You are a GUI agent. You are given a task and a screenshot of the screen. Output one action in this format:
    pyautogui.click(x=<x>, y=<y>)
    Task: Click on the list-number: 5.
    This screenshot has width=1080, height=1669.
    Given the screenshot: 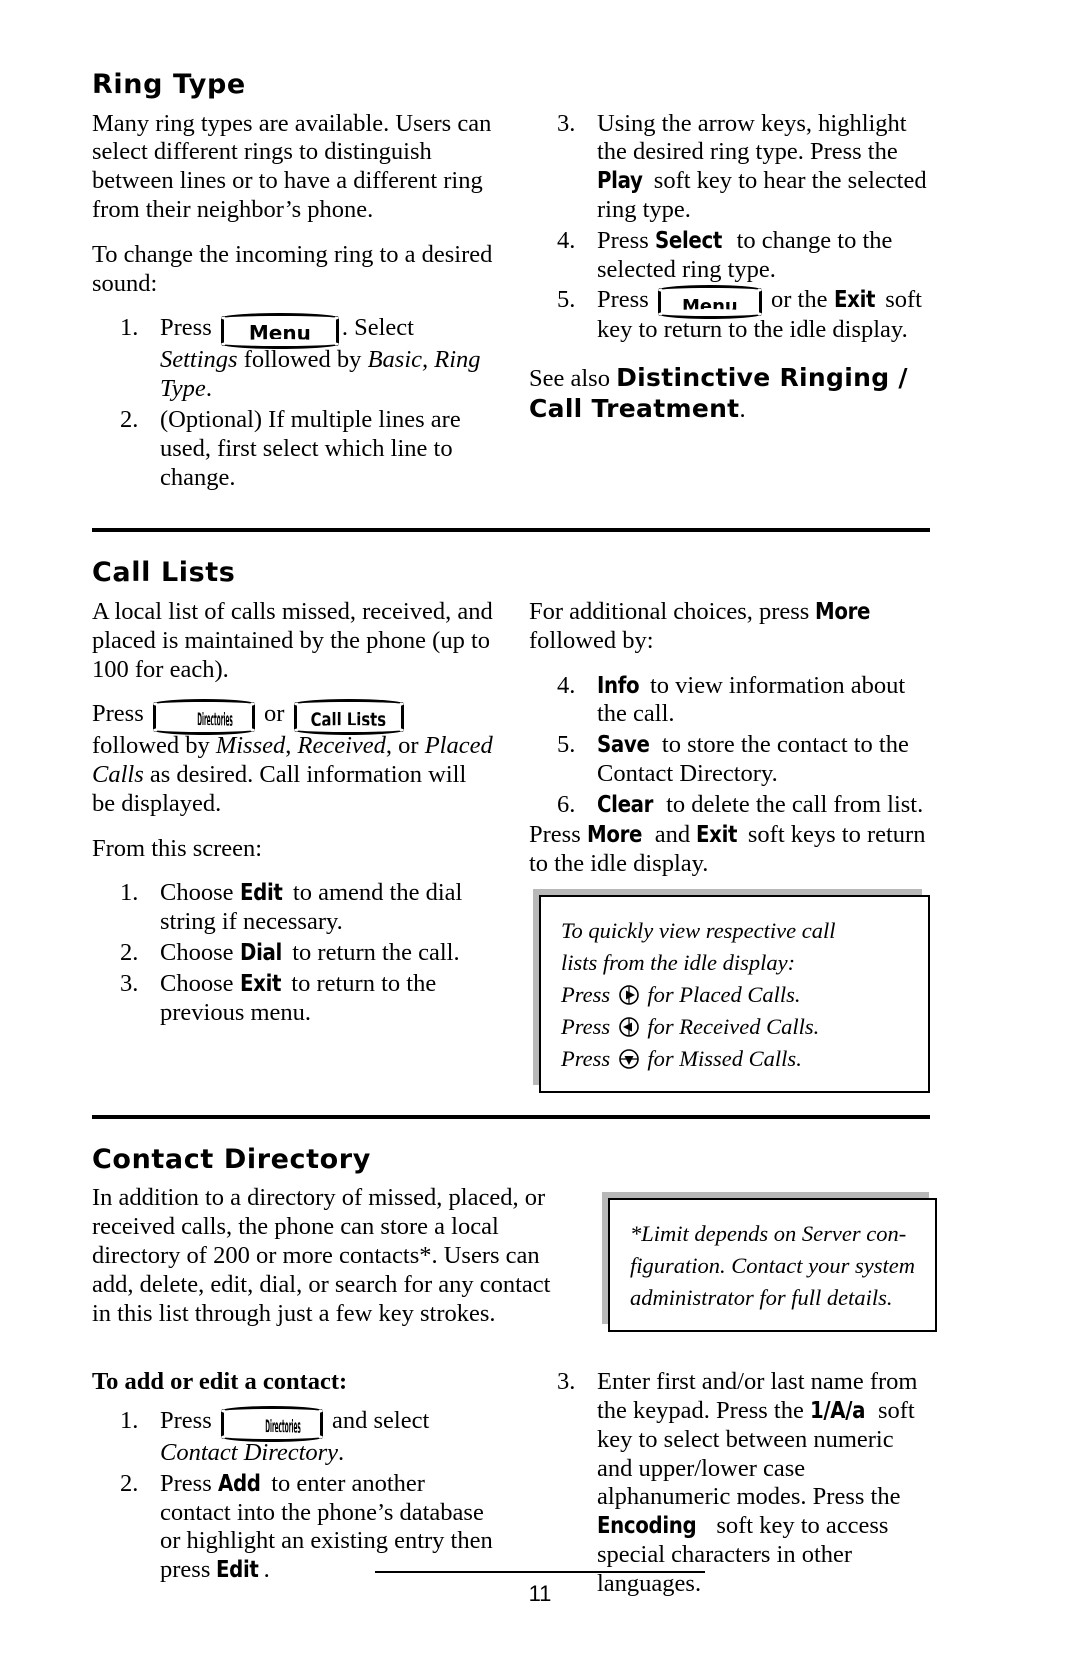 What is the action you would take?
    pyautogui.click(x=566, y=300)
    